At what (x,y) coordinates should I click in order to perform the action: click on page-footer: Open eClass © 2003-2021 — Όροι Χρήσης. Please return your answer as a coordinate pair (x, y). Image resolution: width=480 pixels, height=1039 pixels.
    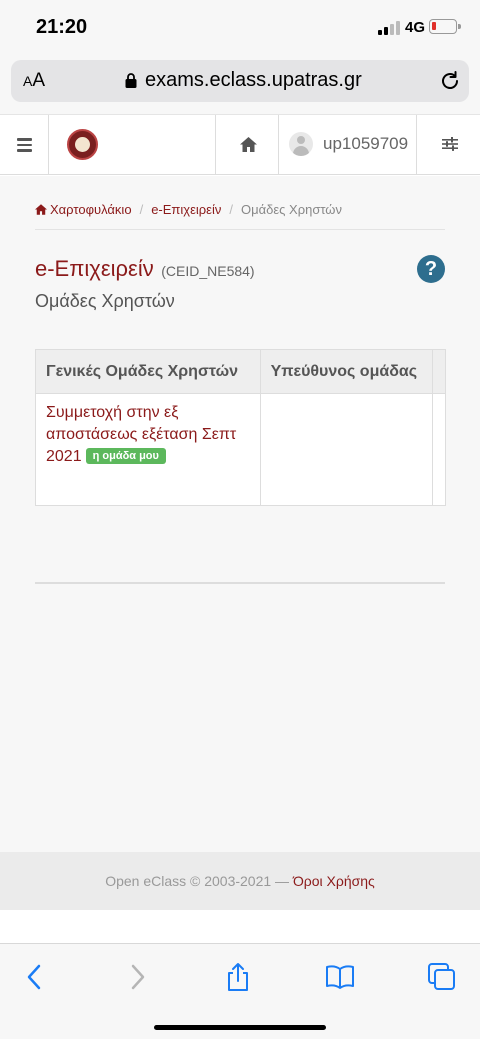
    Looking at the image, I should click on (240, 881).